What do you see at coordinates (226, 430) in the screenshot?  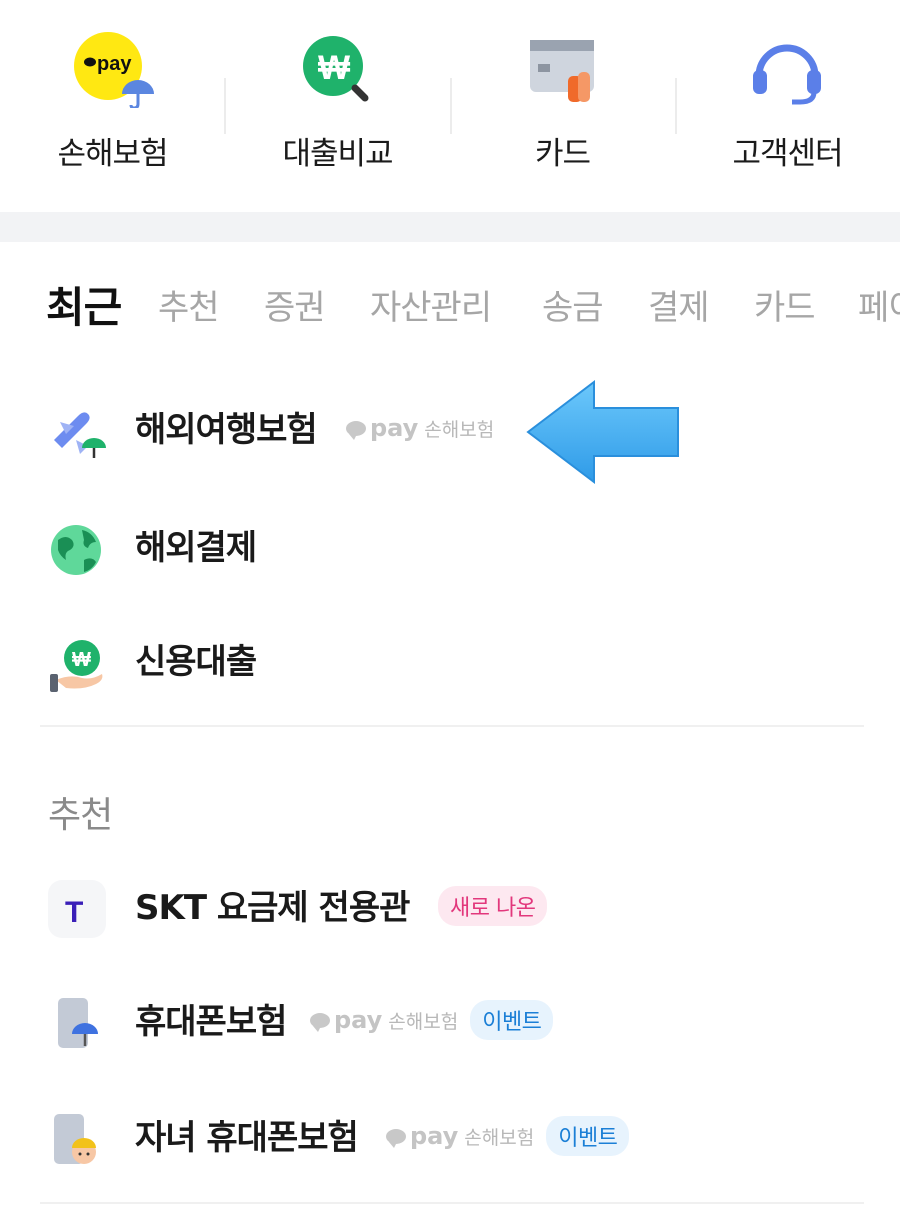 I see `item-title: 해외여행보험` at bounding box center [226, 430].